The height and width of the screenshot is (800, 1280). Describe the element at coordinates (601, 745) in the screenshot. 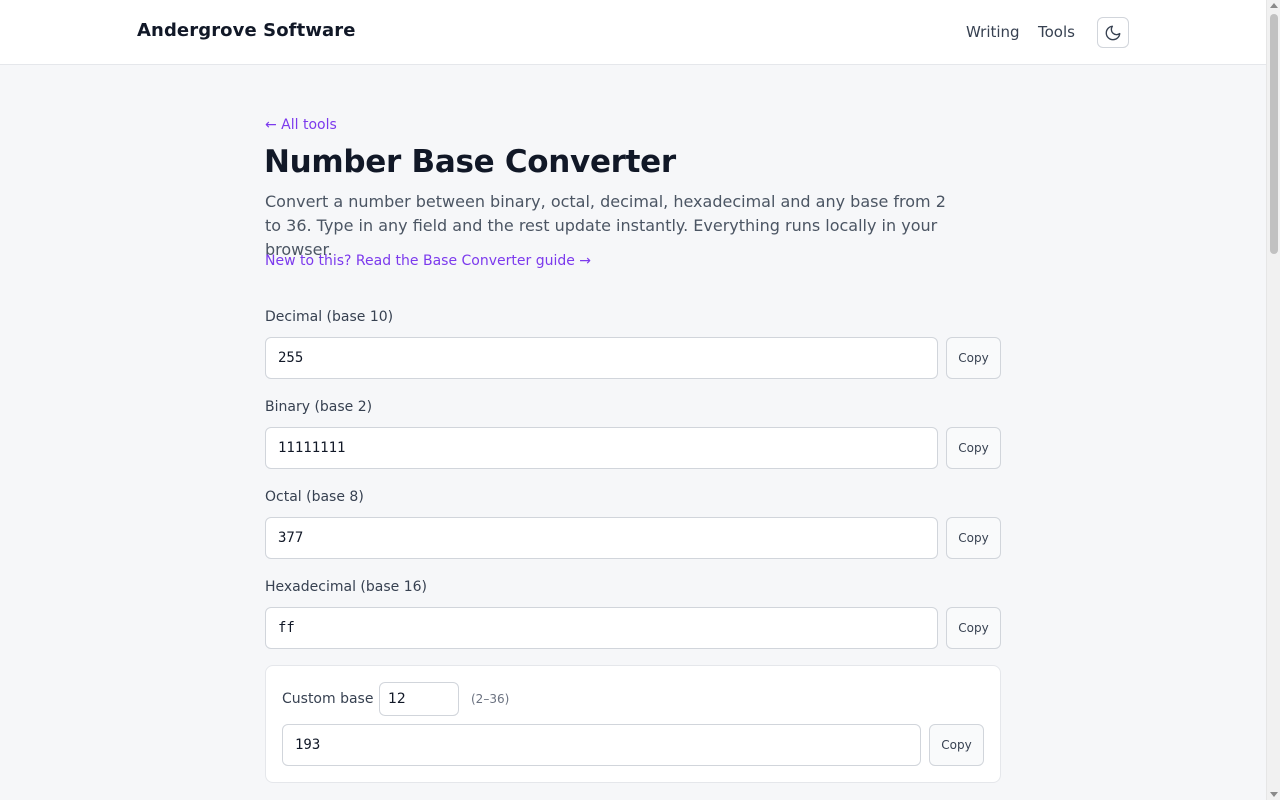

I see `custom-base-value-input` at that location.